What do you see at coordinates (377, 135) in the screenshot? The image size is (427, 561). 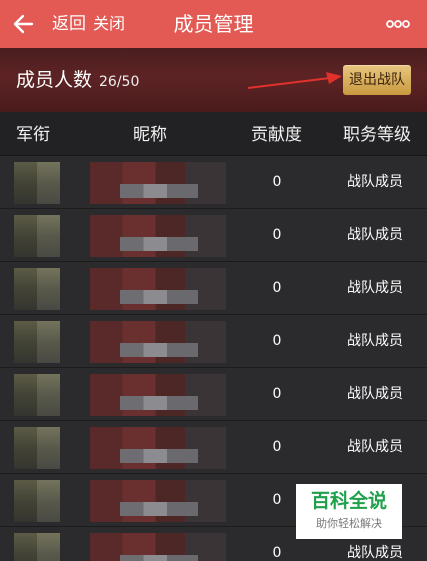 I see `column-role: 职务等级` at bounding box center [377, 135].